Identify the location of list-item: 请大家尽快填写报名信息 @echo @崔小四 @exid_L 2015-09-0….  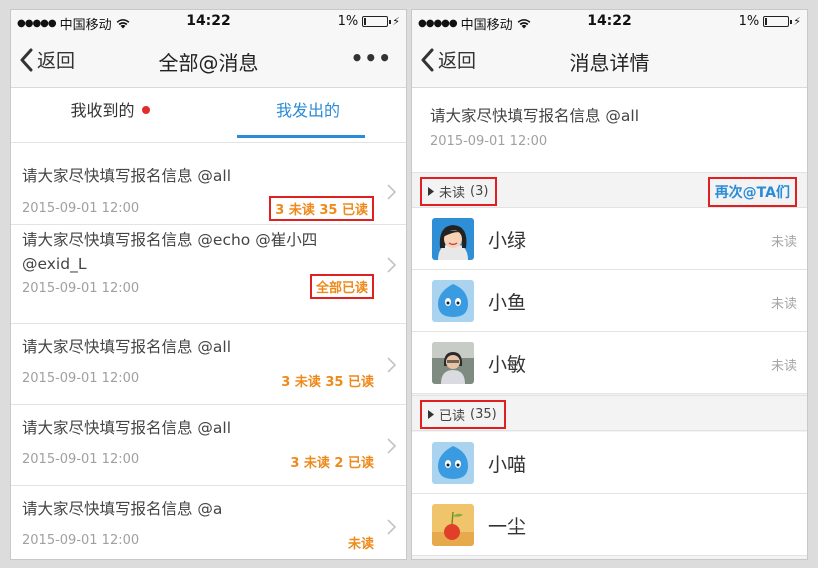
(208, 274).